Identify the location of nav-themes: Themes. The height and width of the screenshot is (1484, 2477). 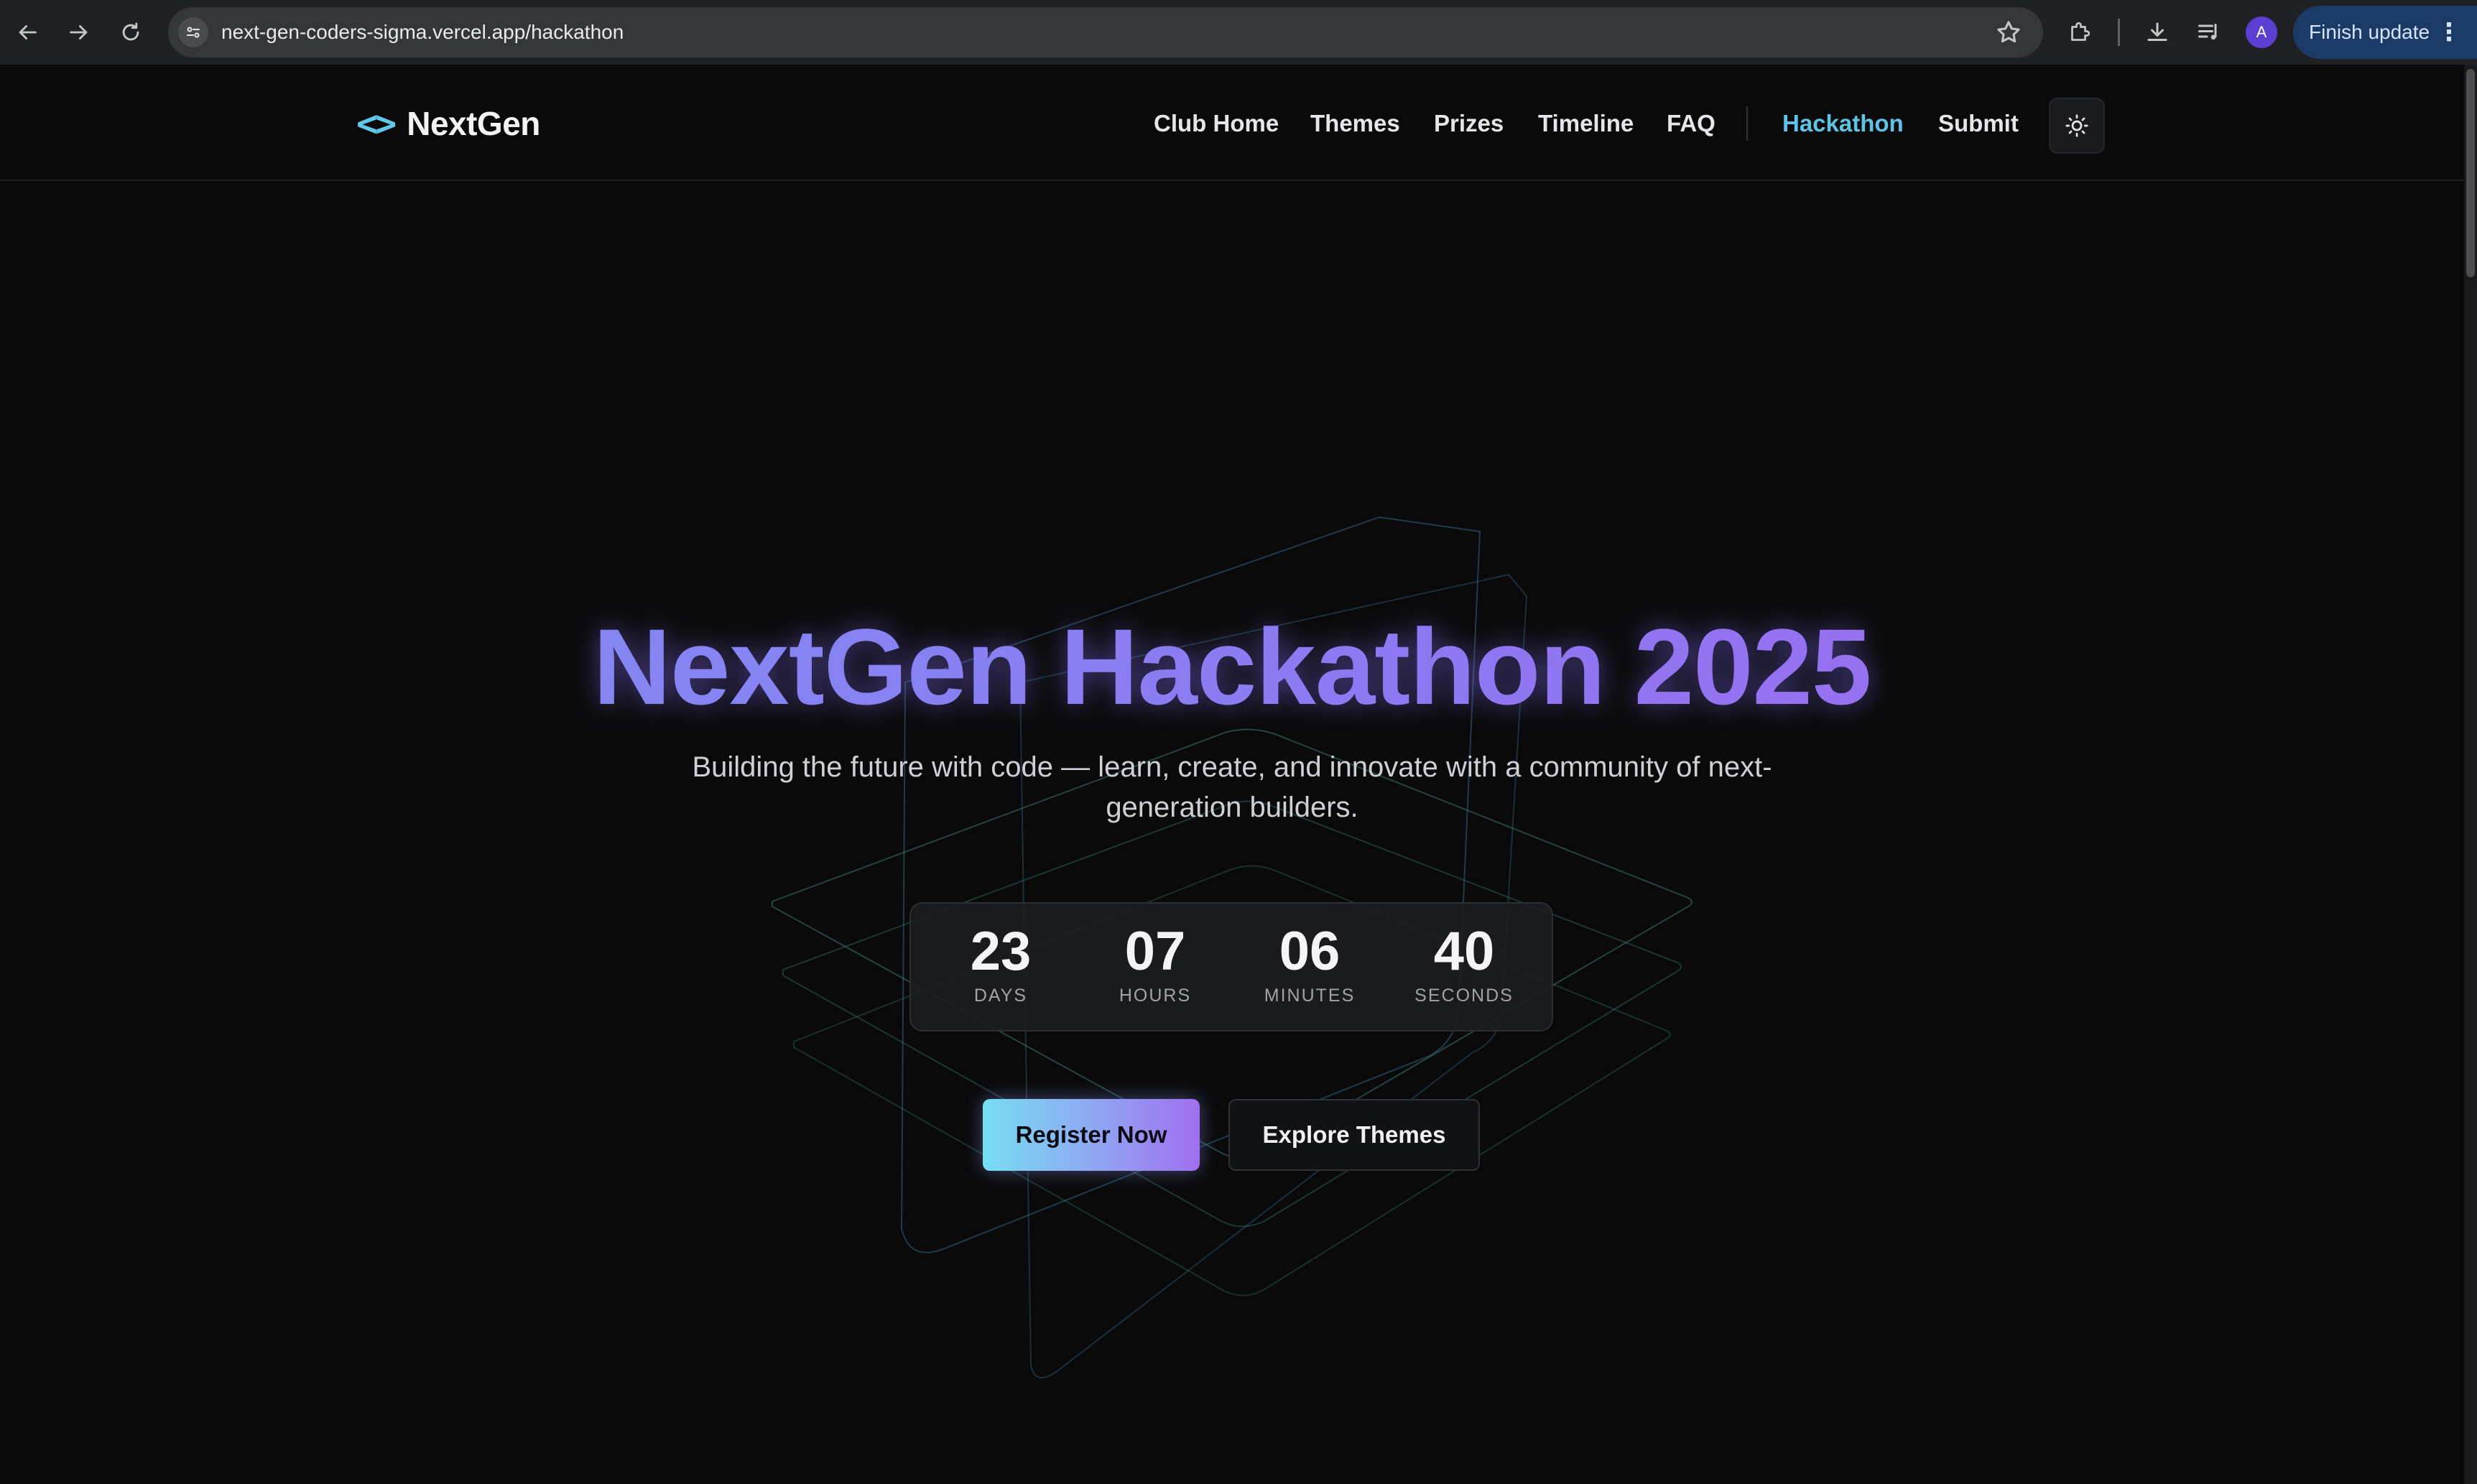
(1355, 123).